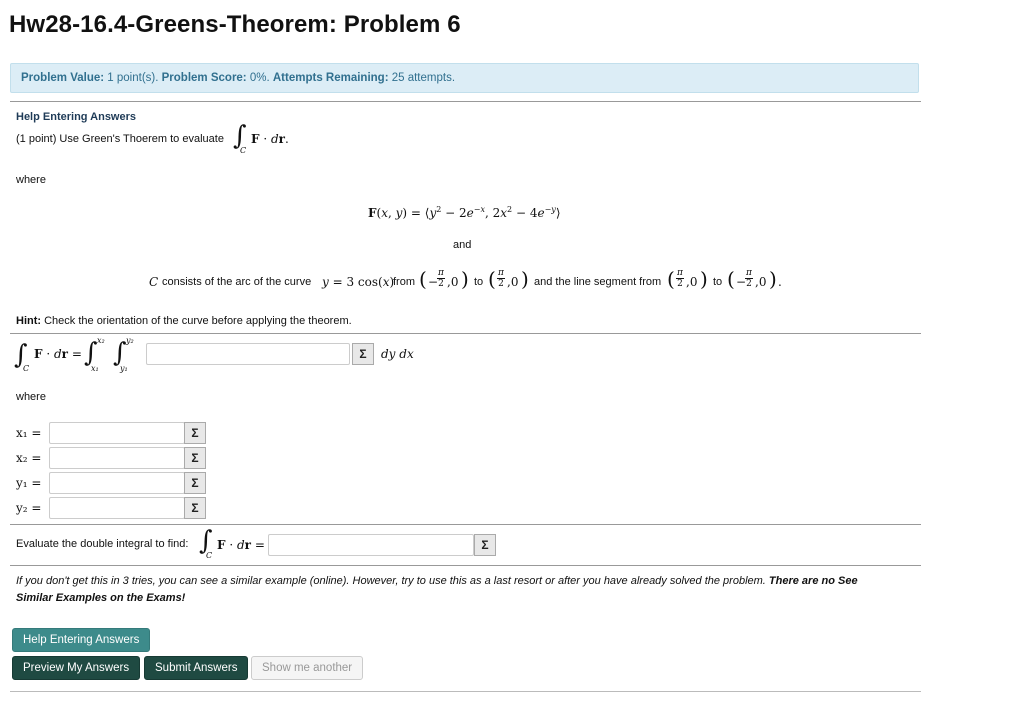 The height and width of the screenshot is (717, 1024). Describe the element at coordinates (404, 282) in the screenshot. I see `from-text: from` at that location.